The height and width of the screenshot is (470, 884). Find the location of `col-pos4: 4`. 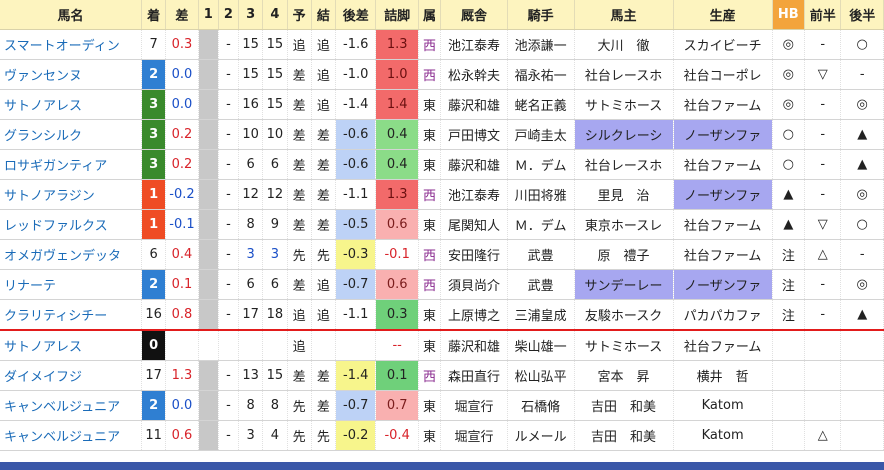

col-pos4: 4 is located at coordinates (275, 15).